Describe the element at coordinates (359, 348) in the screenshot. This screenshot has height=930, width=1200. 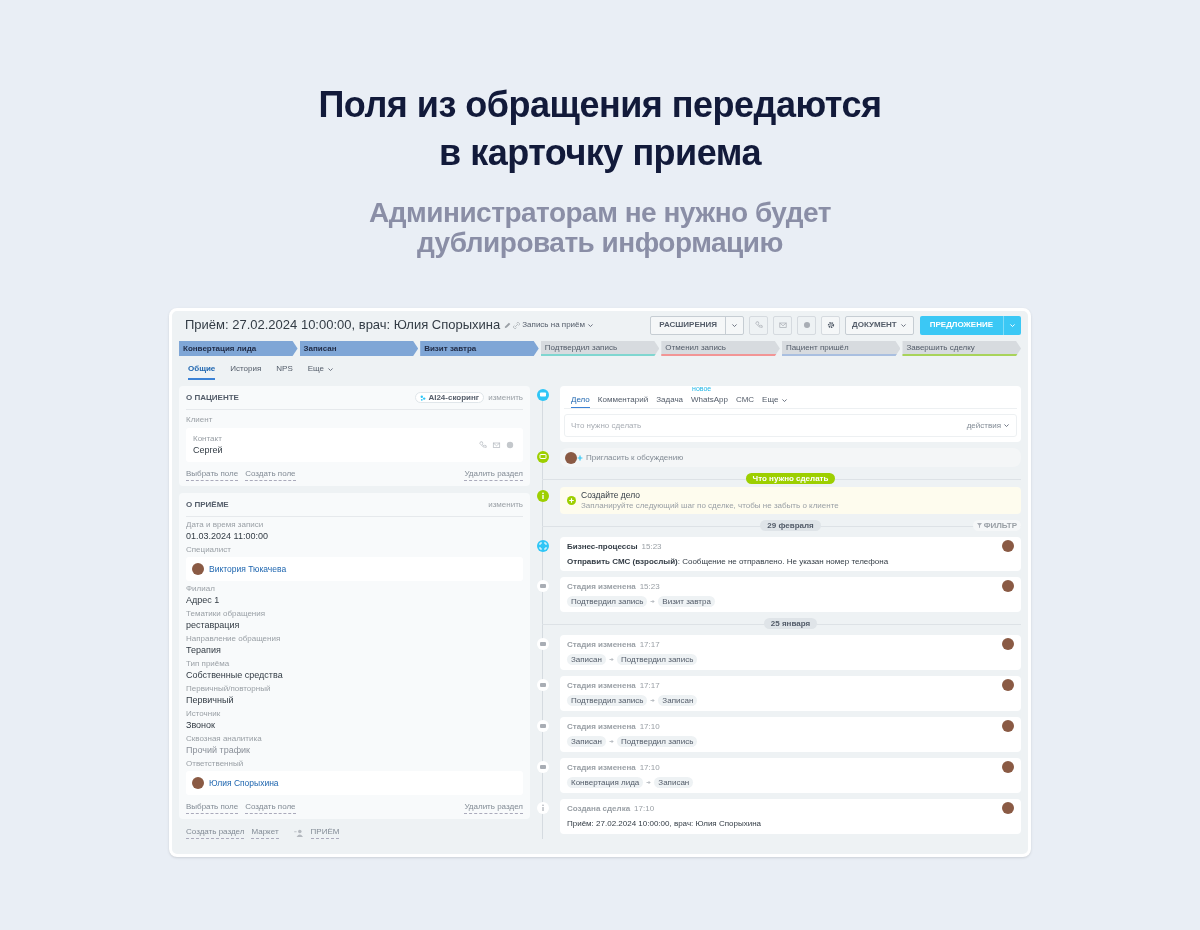
I see `stage-step: Записан` at that location.